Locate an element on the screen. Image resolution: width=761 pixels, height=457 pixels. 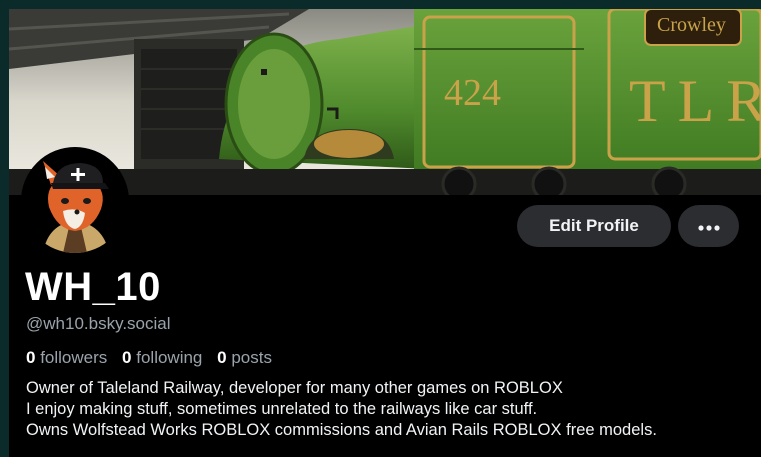
posts-label: posts is located at coordinates (251, 357).